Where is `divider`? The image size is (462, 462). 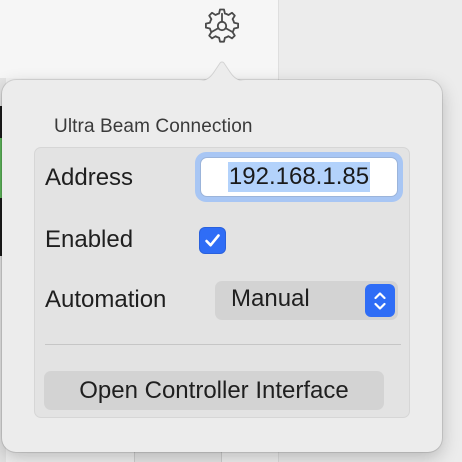
divider is located at coordinates (223, 344).